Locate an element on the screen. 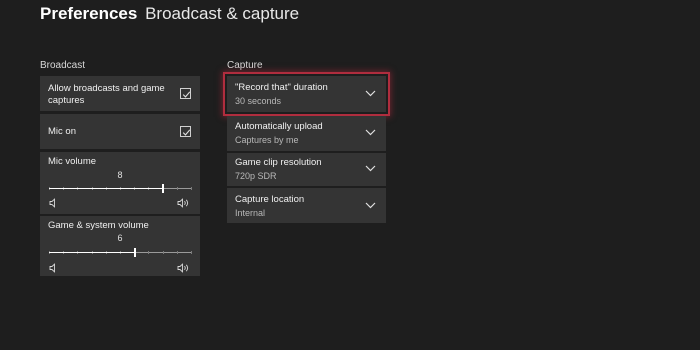  mic-on-checkbox is located at coordinates (185, 131).